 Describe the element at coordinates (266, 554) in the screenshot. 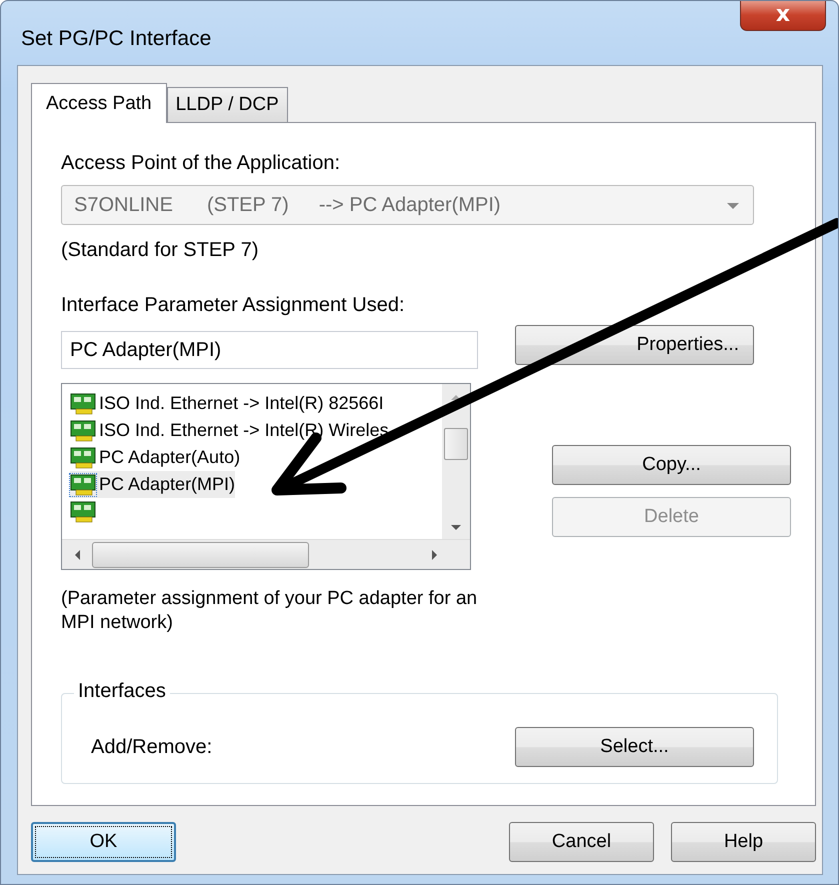

I see `horizontal-scrollbar` at that location.